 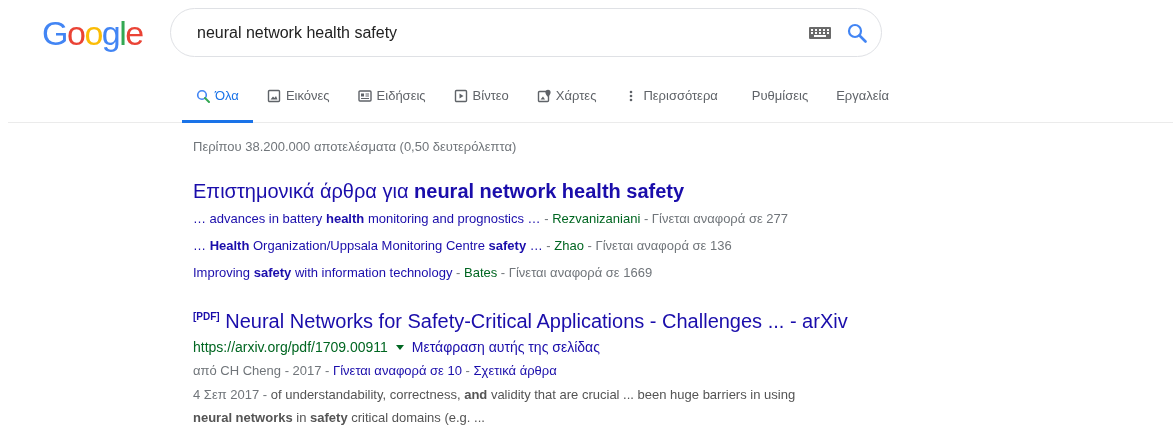 What do you see at coordinates (391, 99) in the screenshot?
I see `nav-tab: Ειδήσεις` at bounding box center [391, 99].